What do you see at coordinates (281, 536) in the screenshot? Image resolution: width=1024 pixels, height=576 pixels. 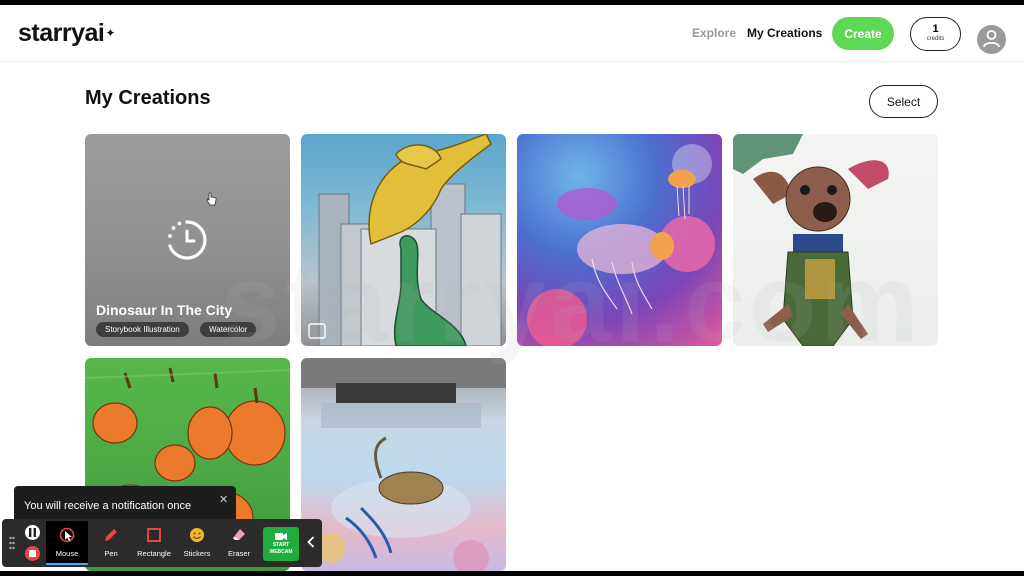 I see `webcam-icon` at bounding box center [281, 536].